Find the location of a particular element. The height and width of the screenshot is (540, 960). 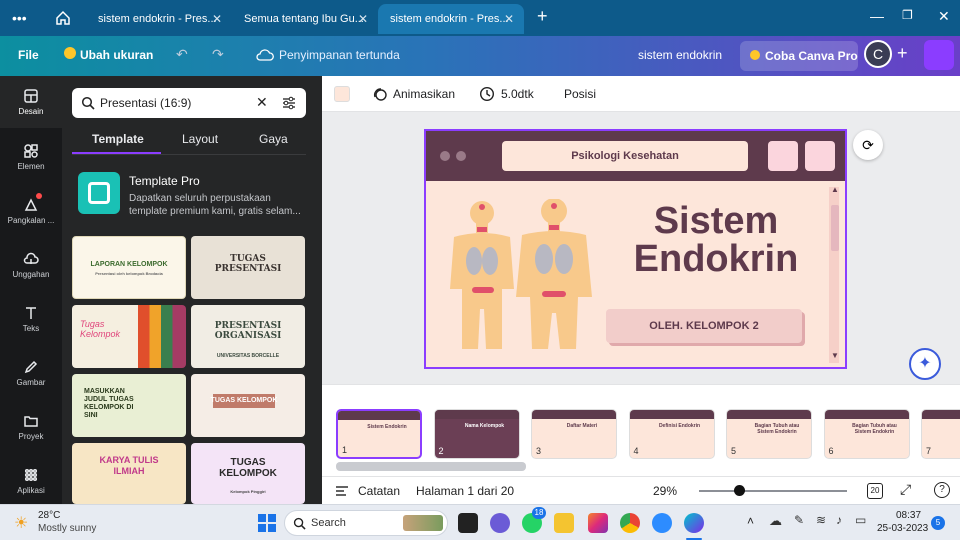

try-pro-button: Coba Canva Pro is located at coordinates (799, 56).